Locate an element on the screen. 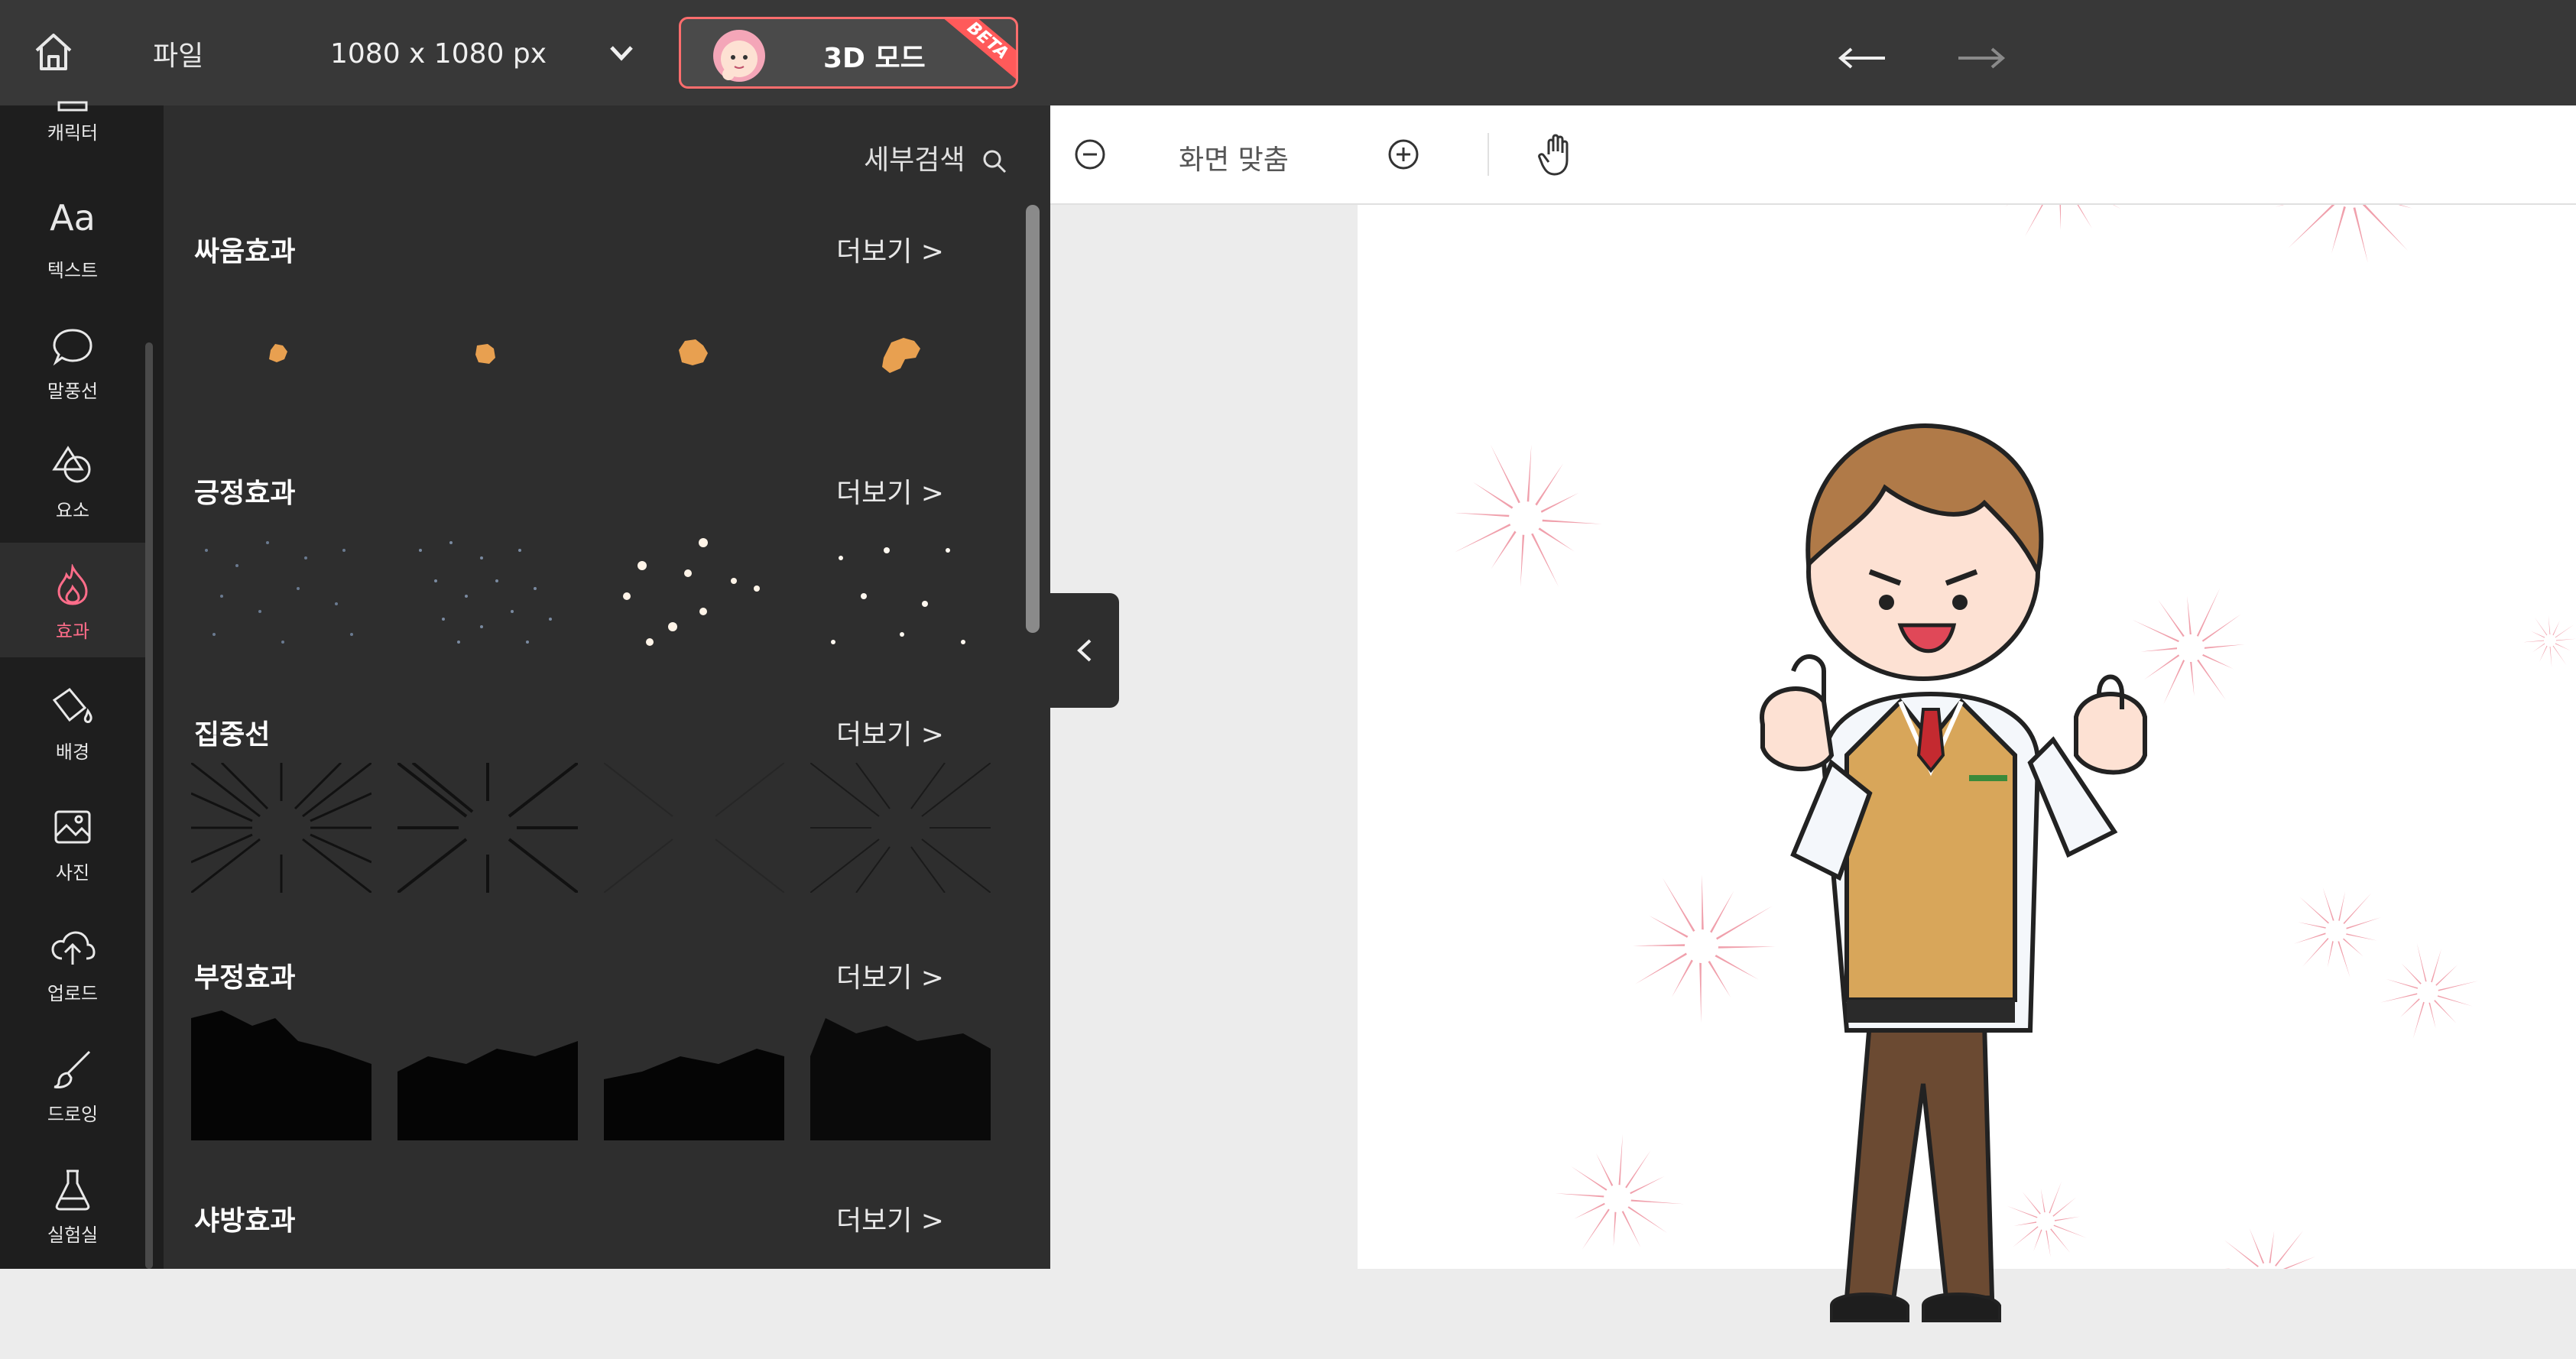  beta-badge: BETA is located at coordinates (978, 52).